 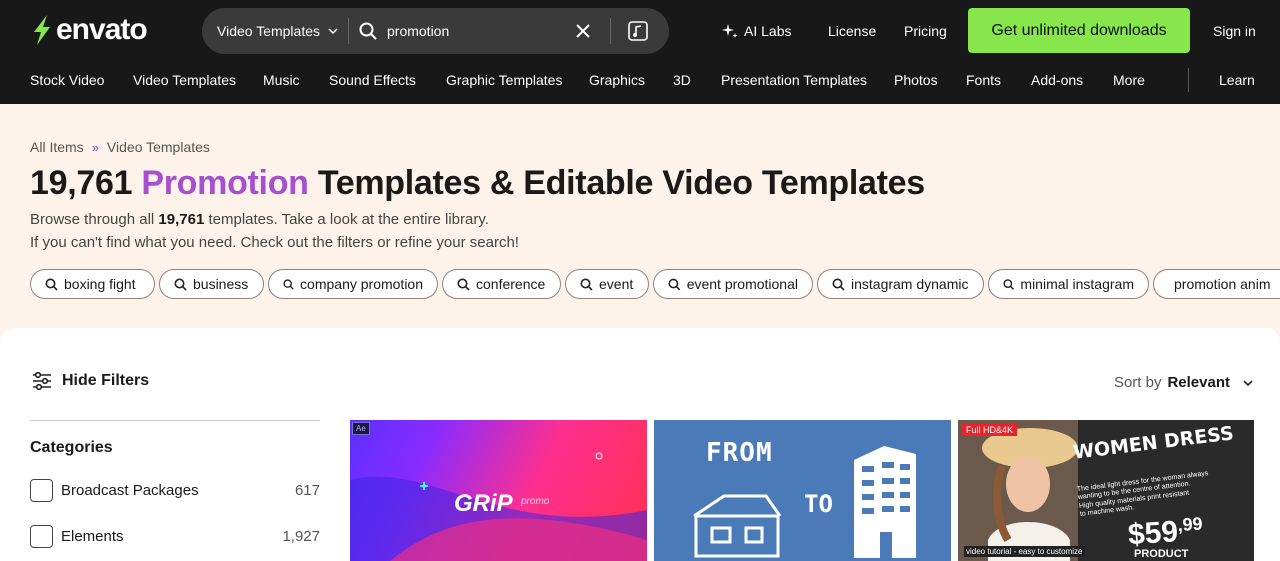 I want to click on nav-more: More, so click(x=1129, y=80).